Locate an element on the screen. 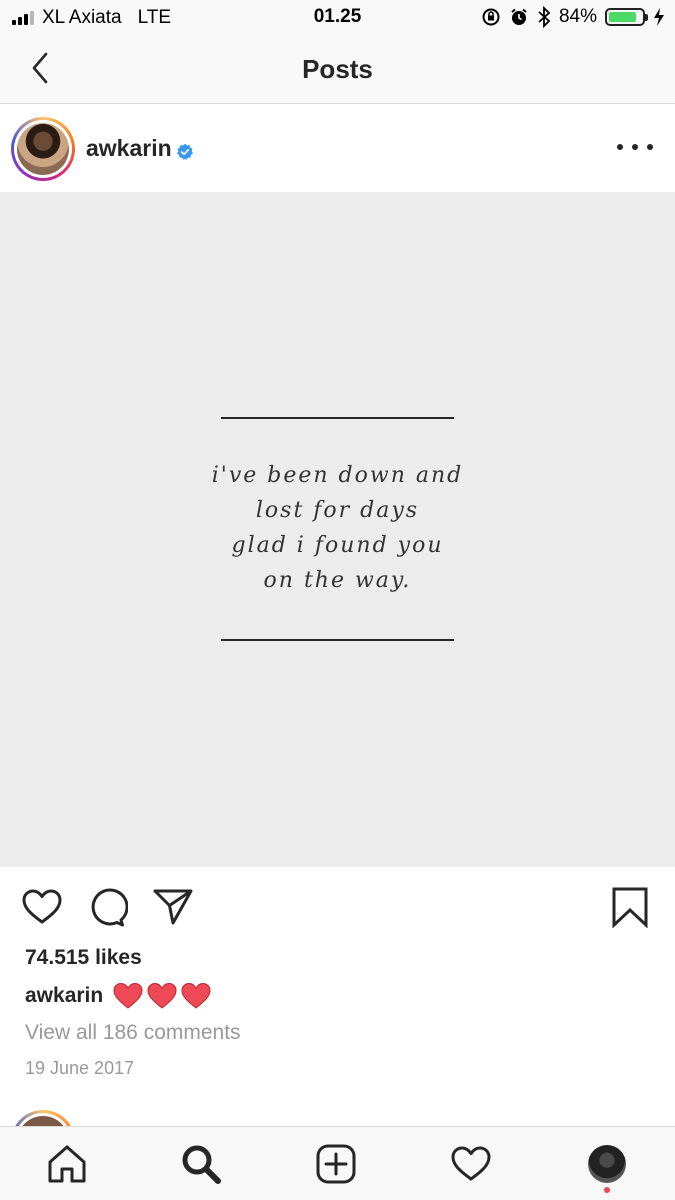 This screenshot has height=1200, width=675. quote-line: glad i found you is located at coordinates (337, 545).